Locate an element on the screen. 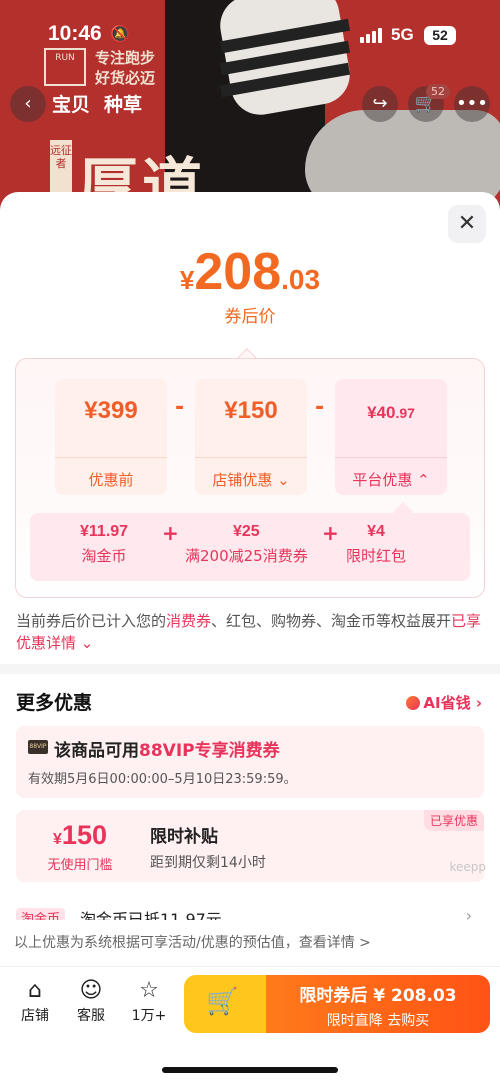 The height and width of the screenshot is (1084, 500). add-to-cart-button: 🛒 is located at coordinates (225, 1004).